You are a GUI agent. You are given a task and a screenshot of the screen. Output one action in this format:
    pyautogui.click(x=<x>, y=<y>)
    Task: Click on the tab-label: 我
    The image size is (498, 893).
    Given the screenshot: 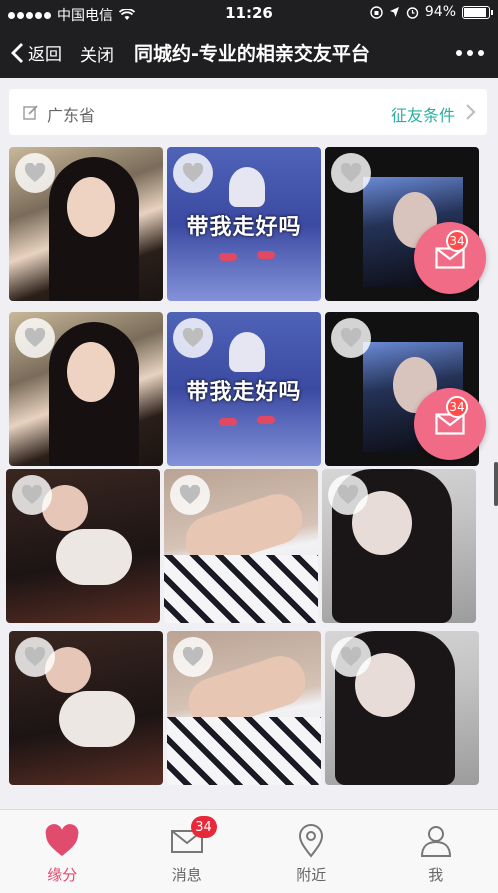 What is the action you would take?
    pyautogui.click(x=436, y=875)
    